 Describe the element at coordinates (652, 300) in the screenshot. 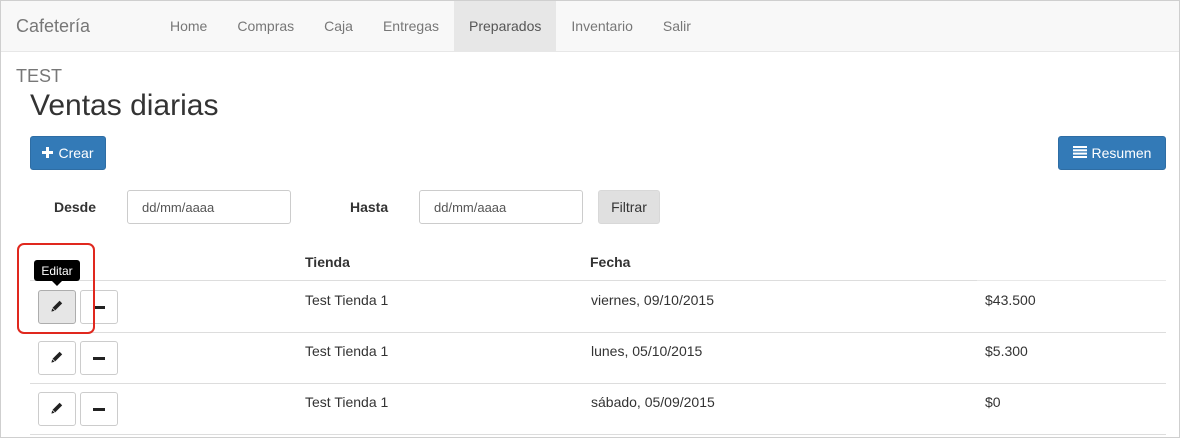

I see `cell-fecha: viernes, 09/10/2015` at that location.